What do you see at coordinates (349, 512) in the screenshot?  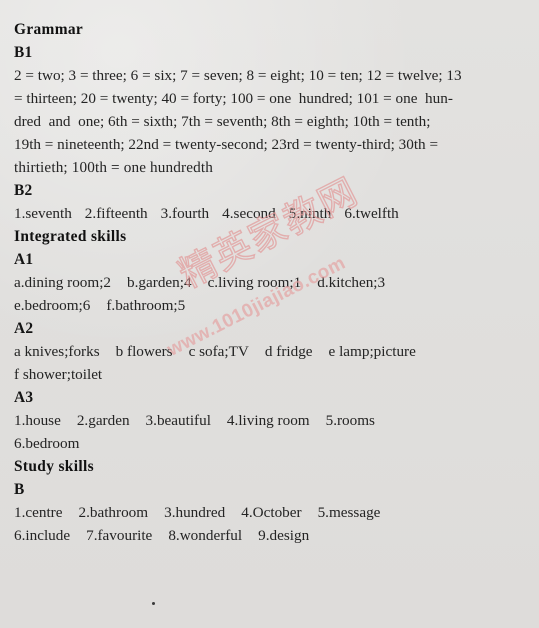 I see `answer-item: 5.message` at bounding box center [349, 512].